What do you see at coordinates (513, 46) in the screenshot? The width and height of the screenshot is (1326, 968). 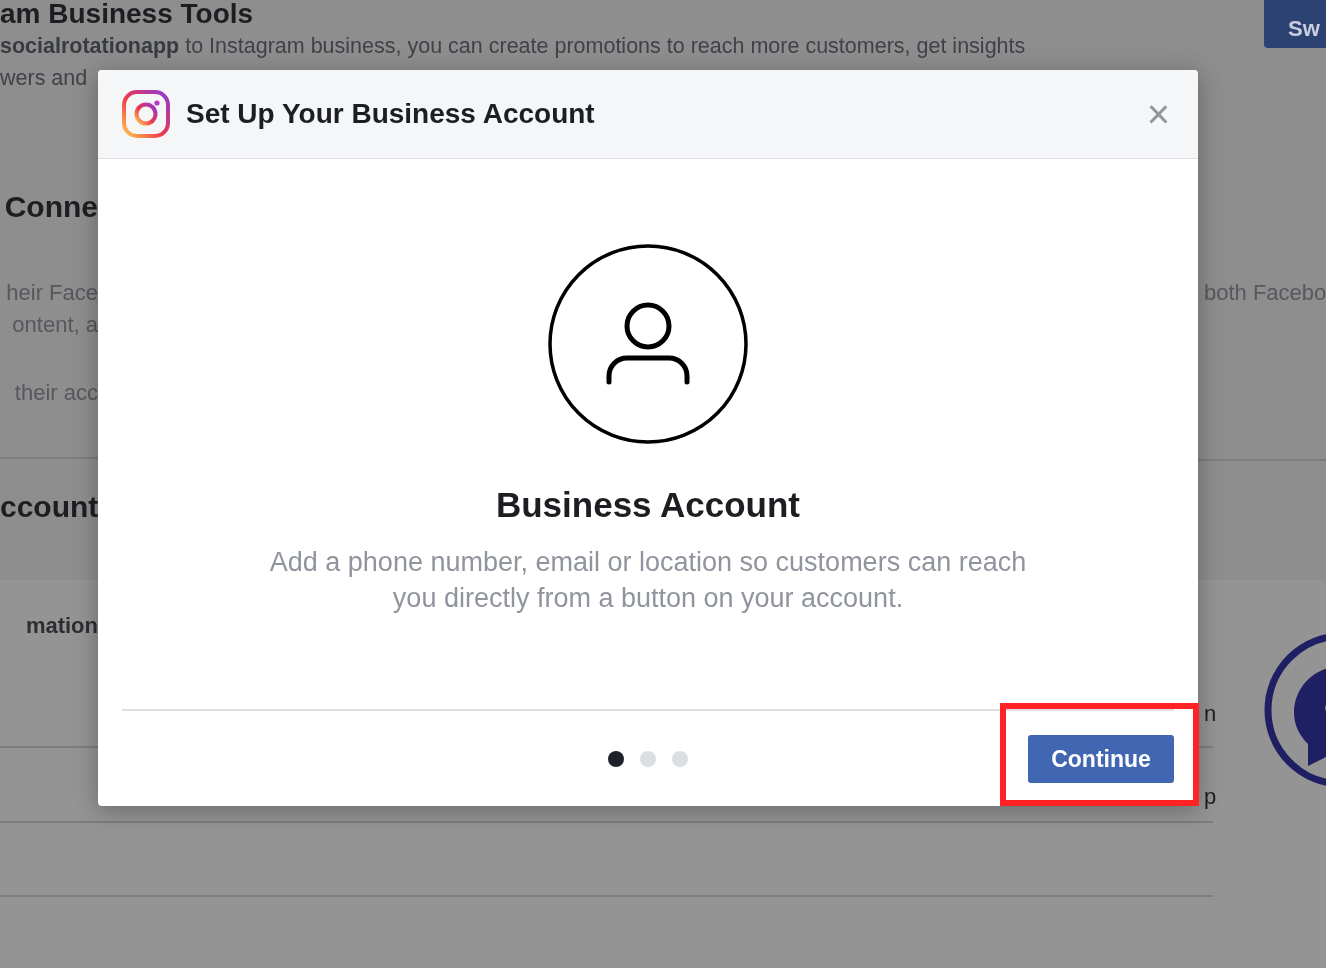 I see `intro-text: socialrotationapp to Instagram business, you can create promotions to reach more customers, get insights` at bounding box center [513, 46].